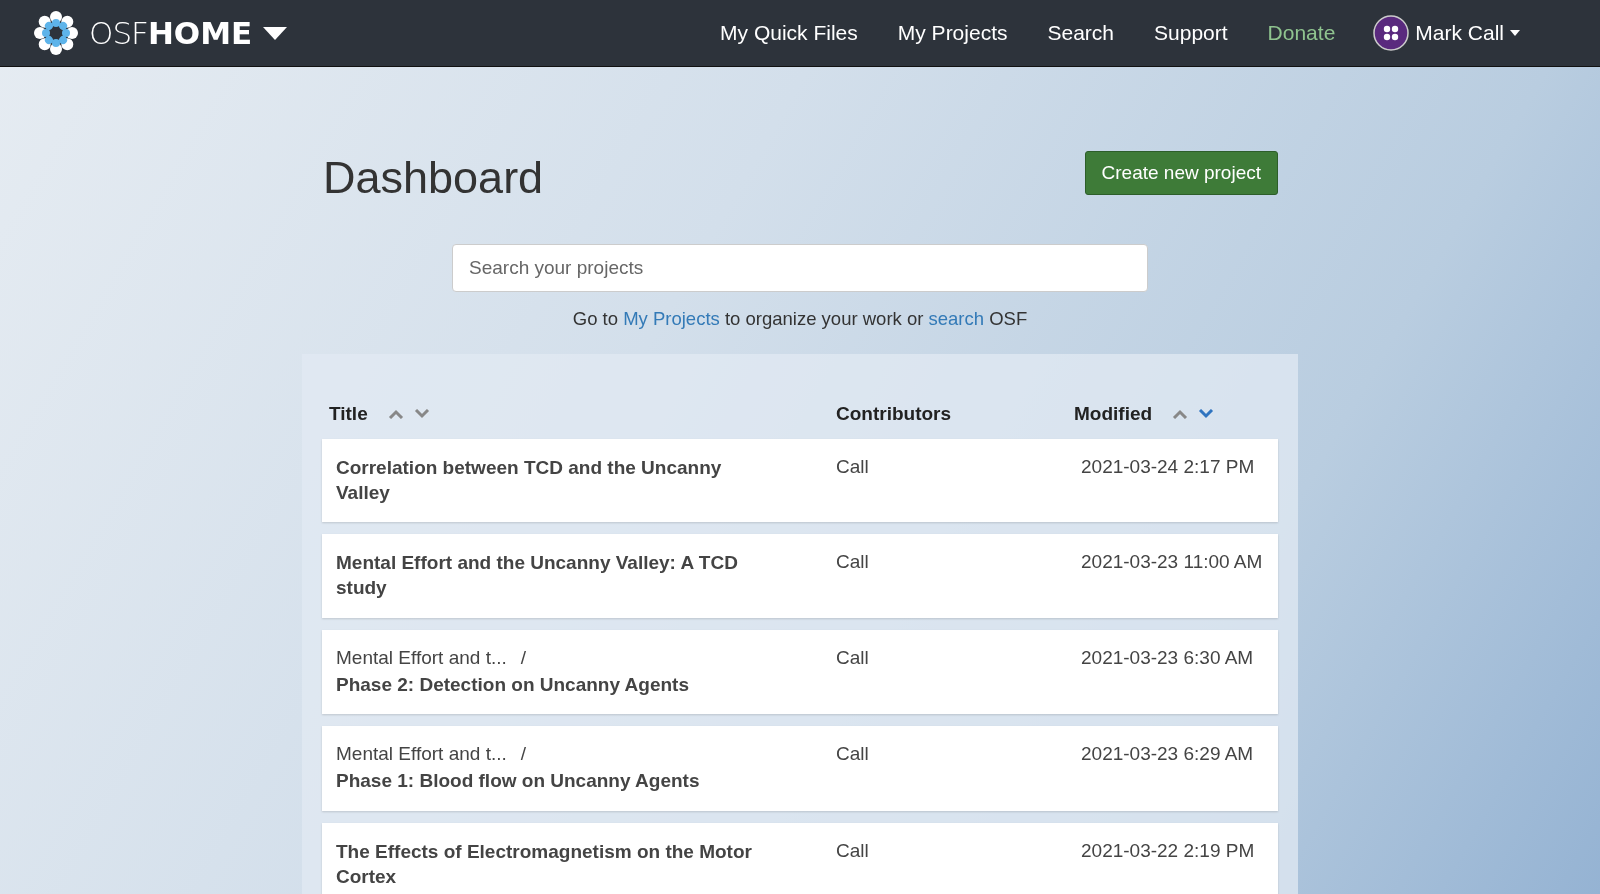  Describe the element at coordinates (800, 481) in the screenshot. I see `project-row: Correlation between TCD and the Uncanny Valley Call 2021-03-24 2:17 PM` at that location.